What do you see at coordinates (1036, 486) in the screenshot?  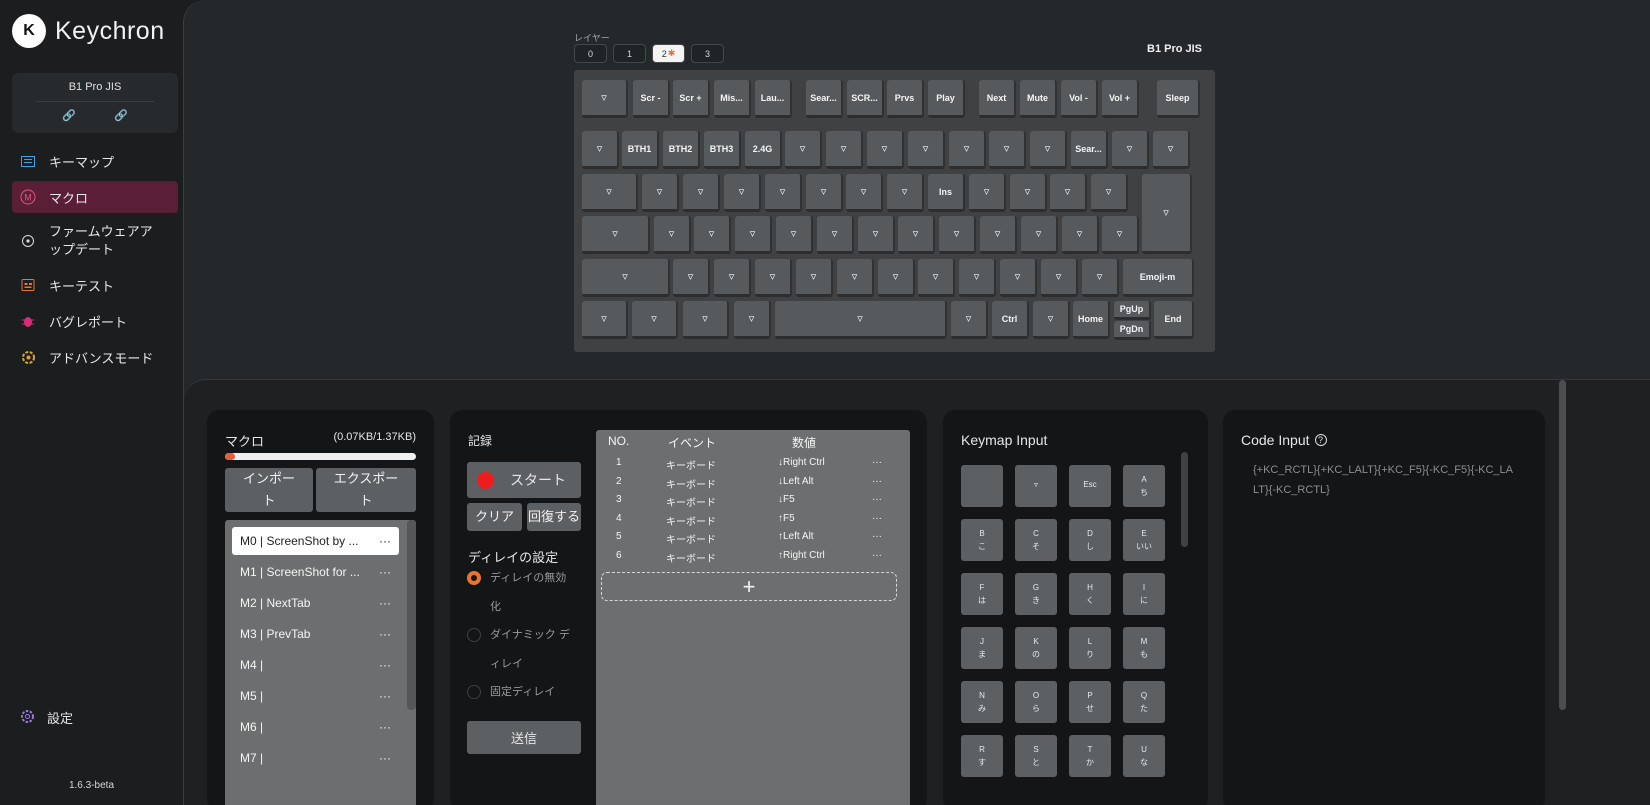 I see `keymap-input-key: ▿` at bounding box center [1036, 486].